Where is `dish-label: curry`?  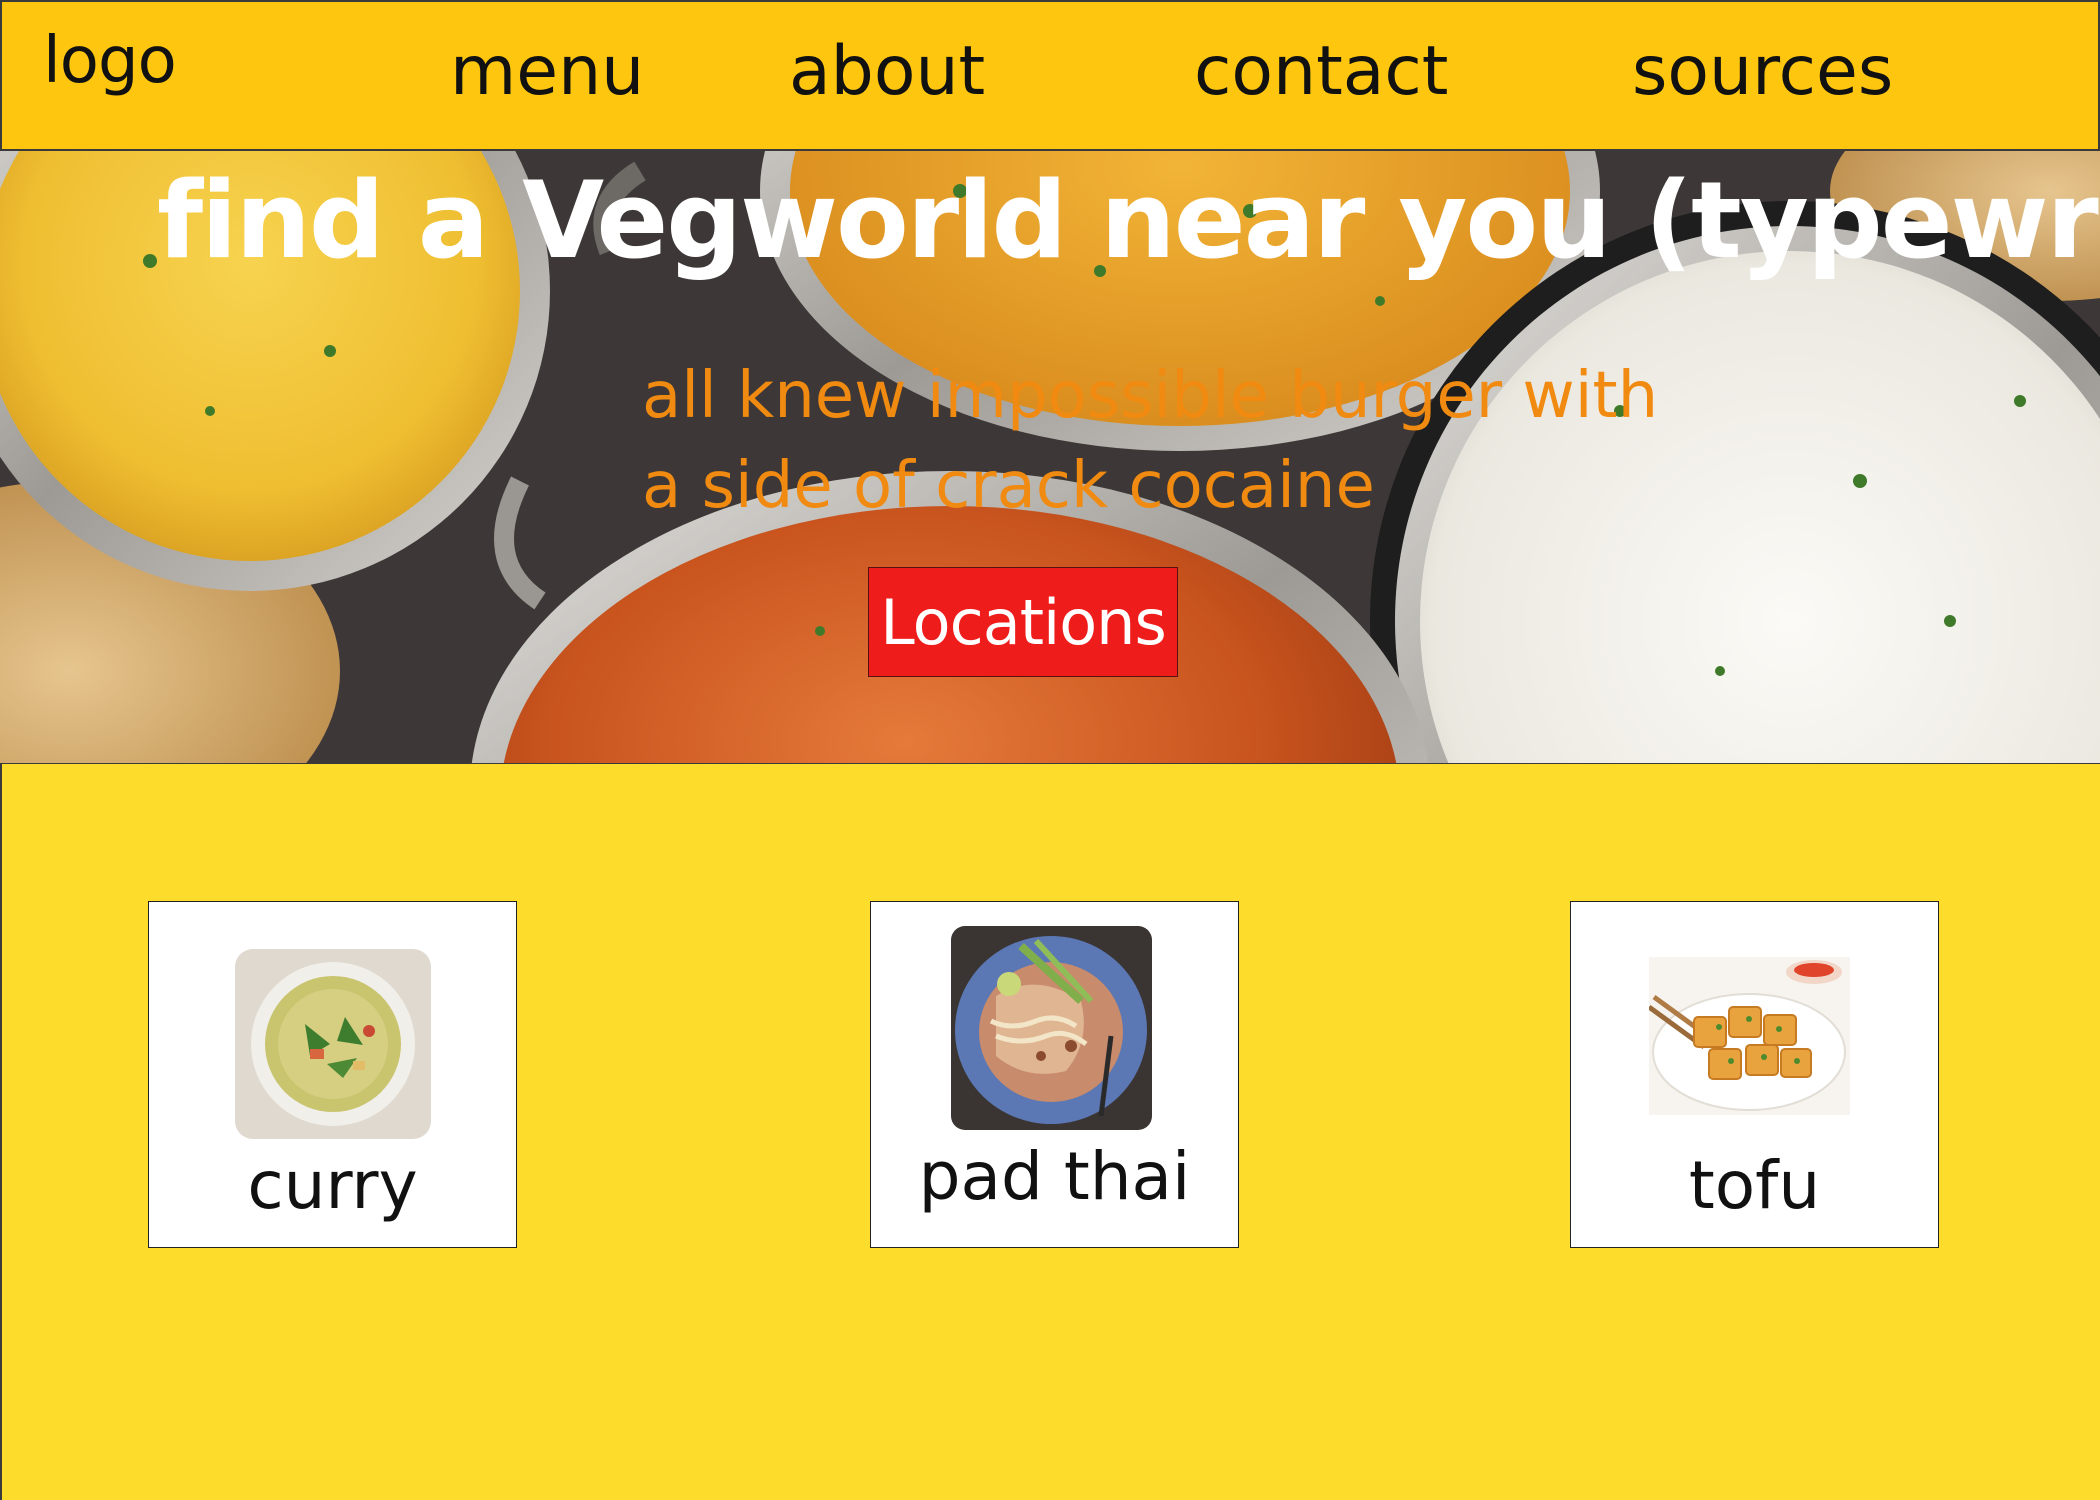
dish-label: curry is located at coordinates (332, 1185).